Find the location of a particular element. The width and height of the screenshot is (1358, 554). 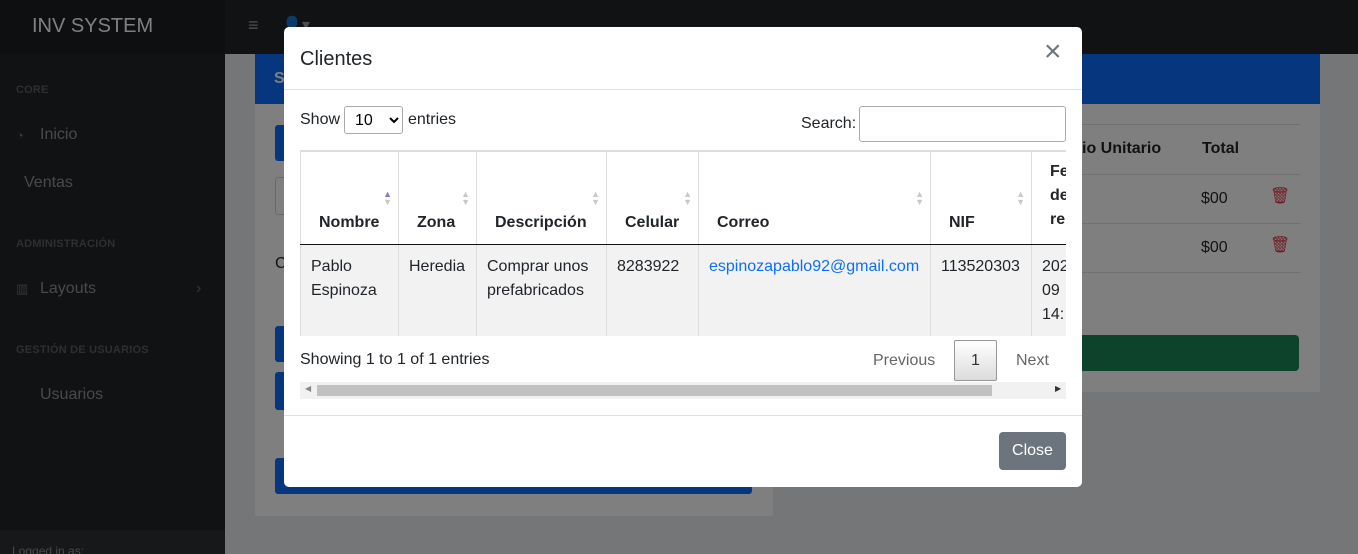

cell-correo: espinozapablo92@gmail.com is located at coordinates (814, 290).